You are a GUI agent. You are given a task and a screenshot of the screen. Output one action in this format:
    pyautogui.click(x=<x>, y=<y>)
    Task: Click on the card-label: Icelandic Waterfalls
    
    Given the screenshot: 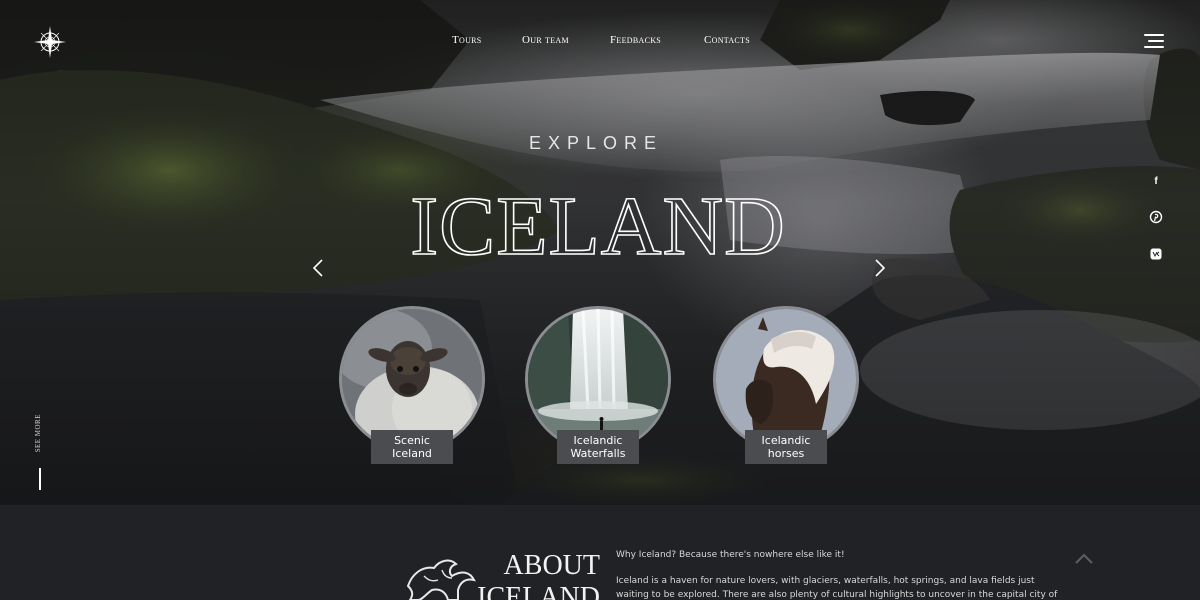 What is the action you would take?
    pyautogui.click(x=598, y=447)
    